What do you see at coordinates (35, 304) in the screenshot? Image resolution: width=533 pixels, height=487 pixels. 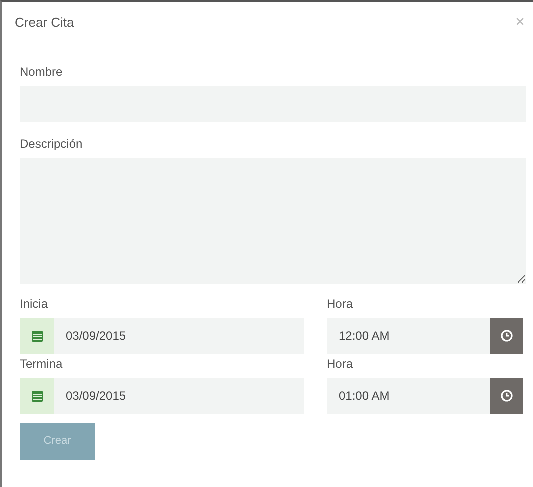 I see `date-label: Inicia` at bounding box center [35, 304].